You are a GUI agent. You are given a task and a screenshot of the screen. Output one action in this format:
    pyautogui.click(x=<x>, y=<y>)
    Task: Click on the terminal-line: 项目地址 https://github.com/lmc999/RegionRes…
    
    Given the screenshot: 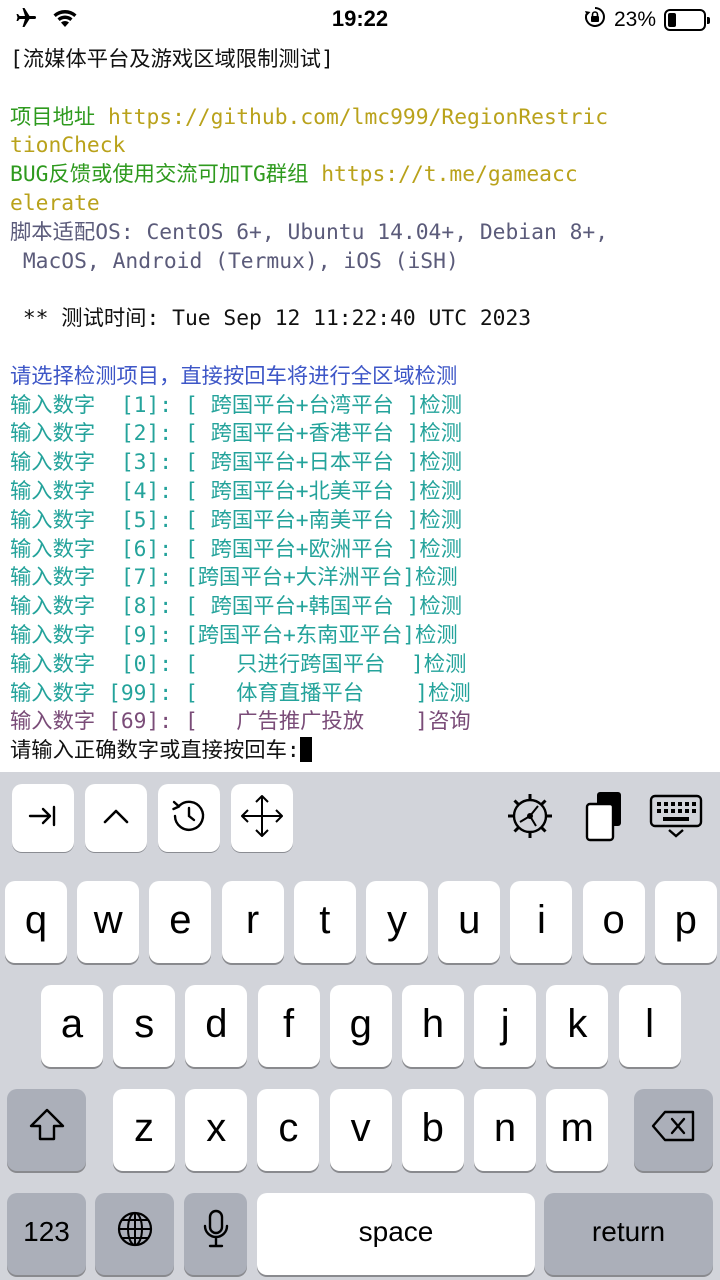 What is the action you would take?
    pyautogui.click(x=360, y=118)
    